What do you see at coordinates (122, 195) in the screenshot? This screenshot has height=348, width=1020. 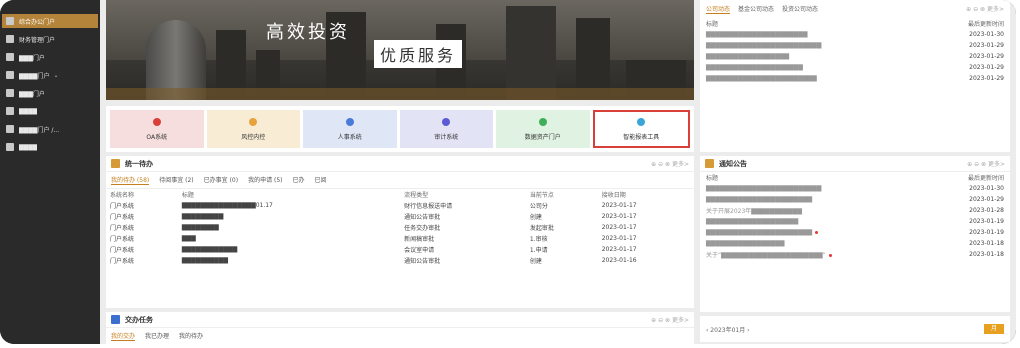 I see `todo-column-header: 系统名称` at bounding box center [122, 195].